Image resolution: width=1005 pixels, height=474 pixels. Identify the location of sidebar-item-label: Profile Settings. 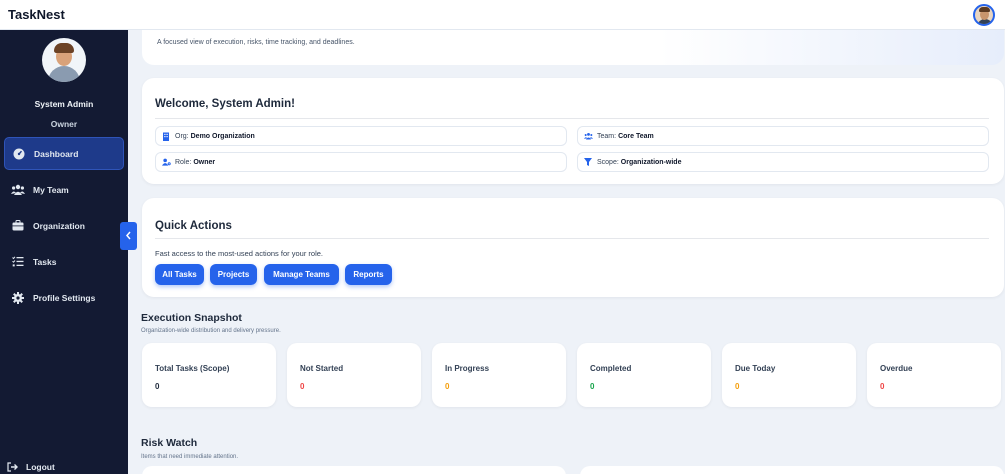
(64, 297).